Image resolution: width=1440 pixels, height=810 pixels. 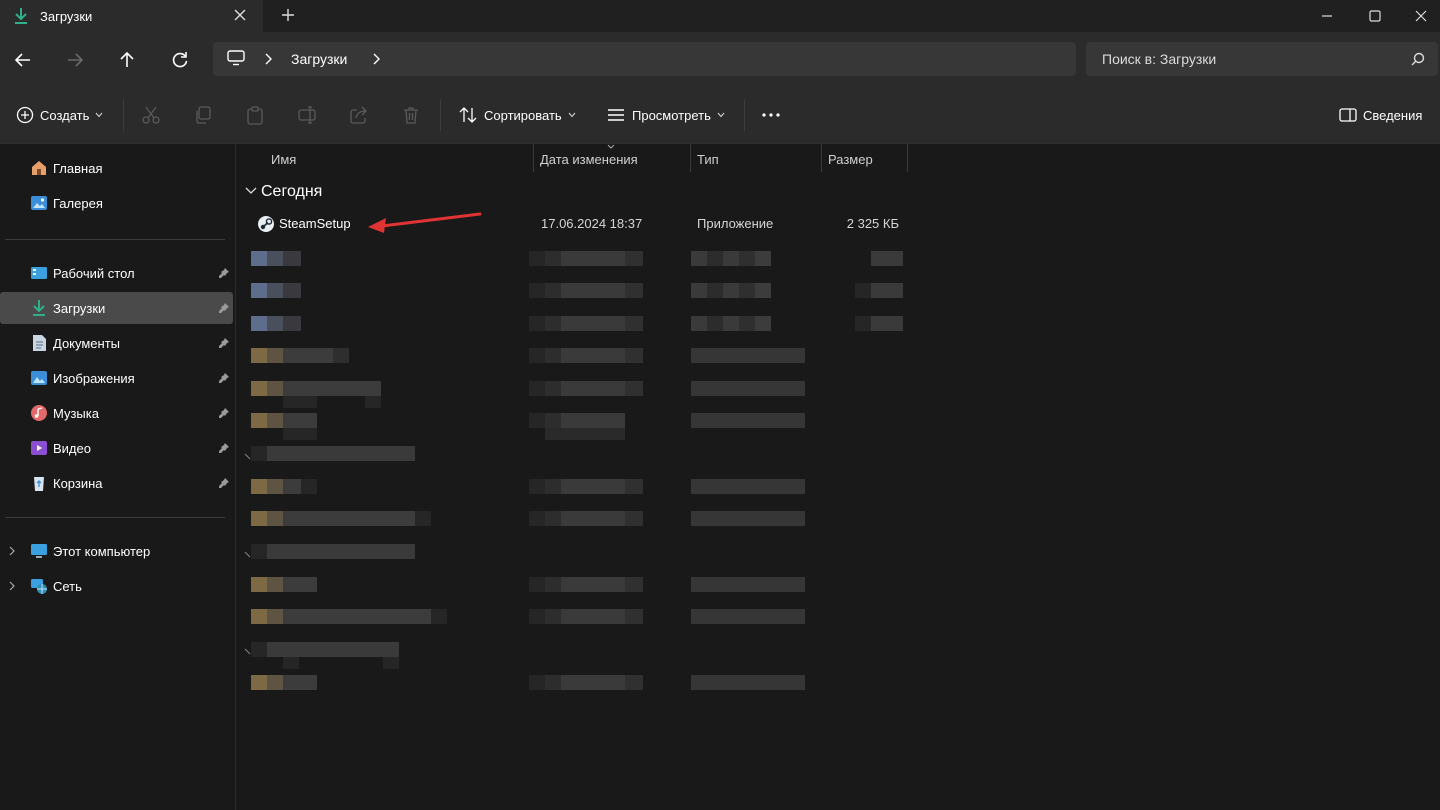 I want to click on paste-icon, so click(x=255, y=115).